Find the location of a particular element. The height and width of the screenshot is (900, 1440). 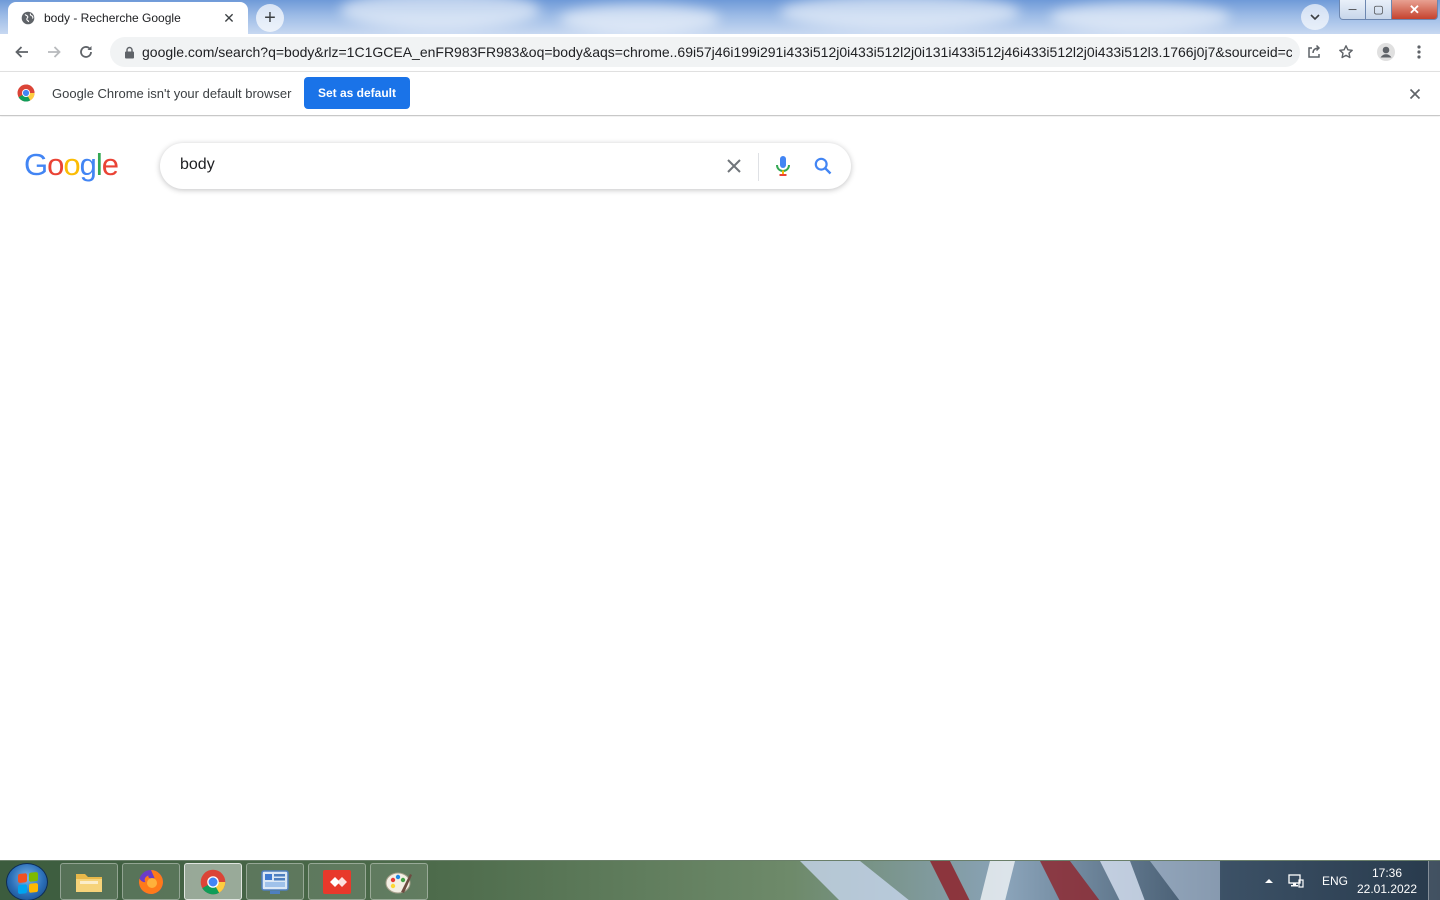

clock-date: 22.01.2022 is located at coordinates (1387, 889).